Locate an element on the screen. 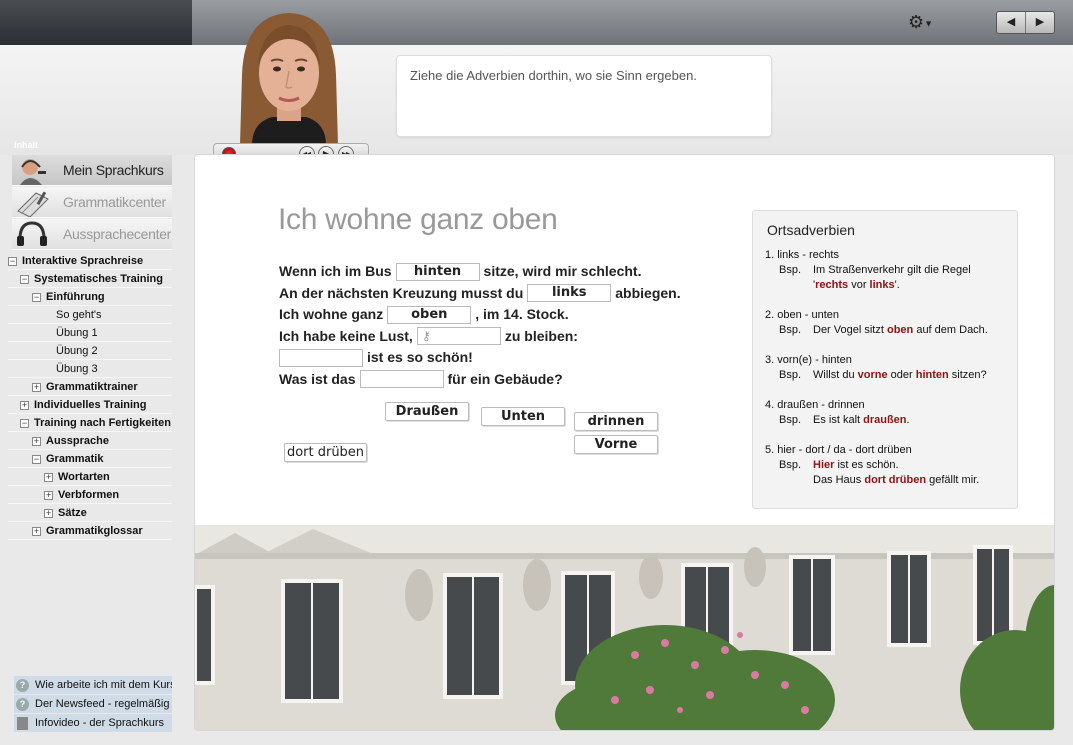 The height and width of the screenshot is (745, 1073). example-text: Willst du vorne oder hinten sitzen? is located at coordinates (900, 375).